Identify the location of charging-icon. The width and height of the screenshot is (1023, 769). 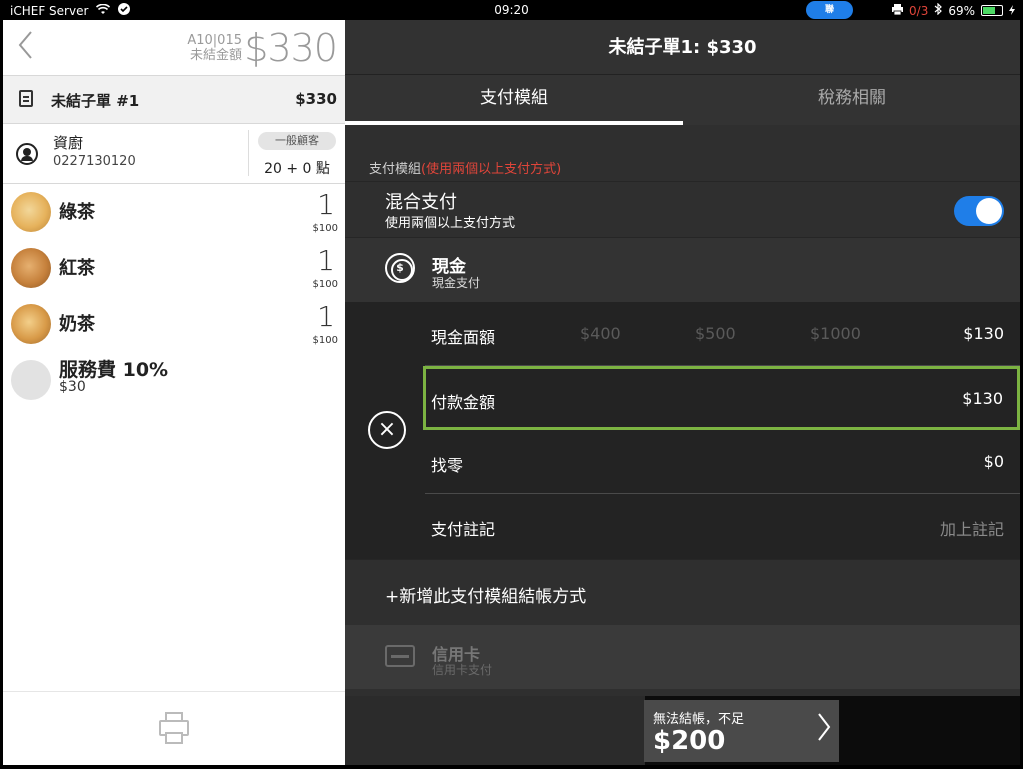
(1012, 11).